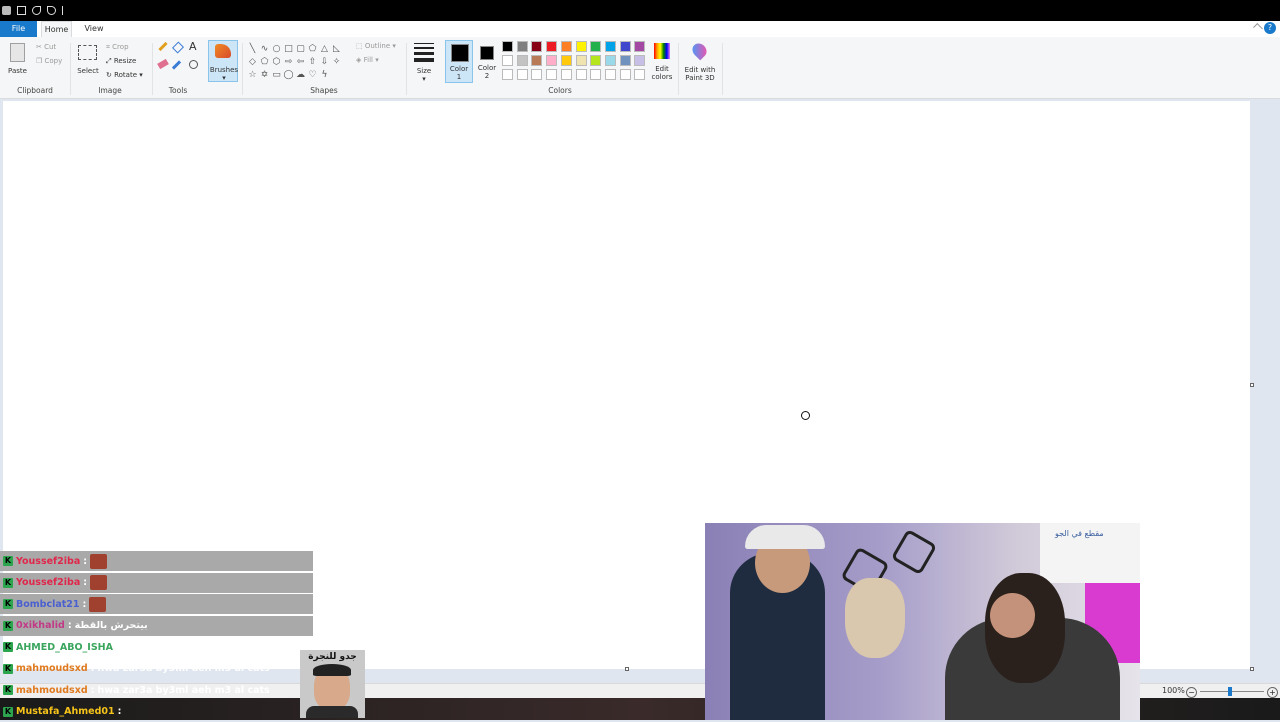 This screenshot has width=1280, height=722. Describe the element at coordinates (193, 64) in the screenshot. I see `magnifier-icon` at that location.